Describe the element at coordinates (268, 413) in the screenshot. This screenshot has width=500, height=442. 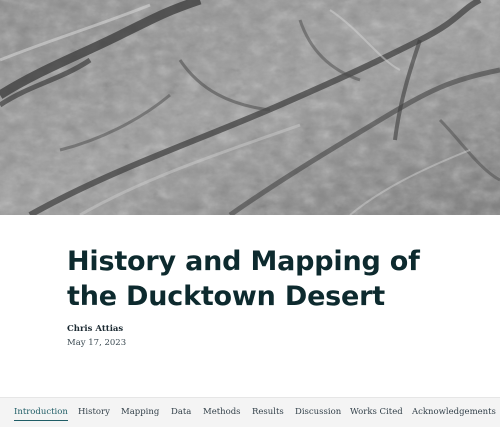
I see `nav-item-results: Results` at that location.